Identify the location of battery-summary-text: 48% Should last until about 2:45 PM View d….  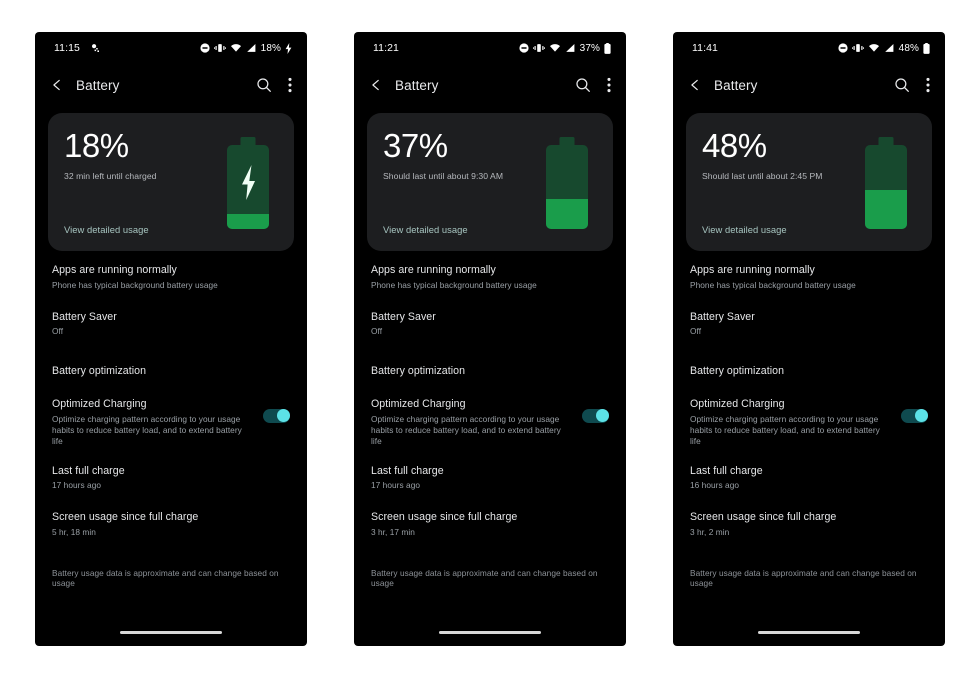
(781, 183).